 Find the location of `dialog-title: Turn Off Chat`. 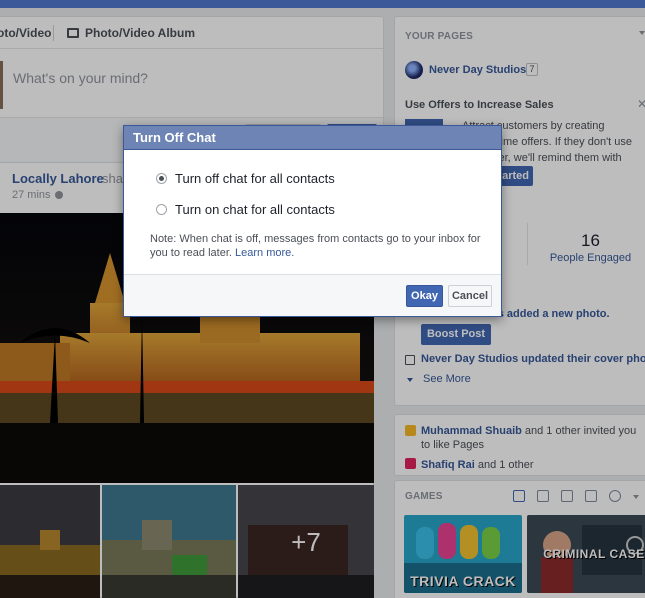

dialog-title: Turn Off Chat is located at coordinates (312, 138).